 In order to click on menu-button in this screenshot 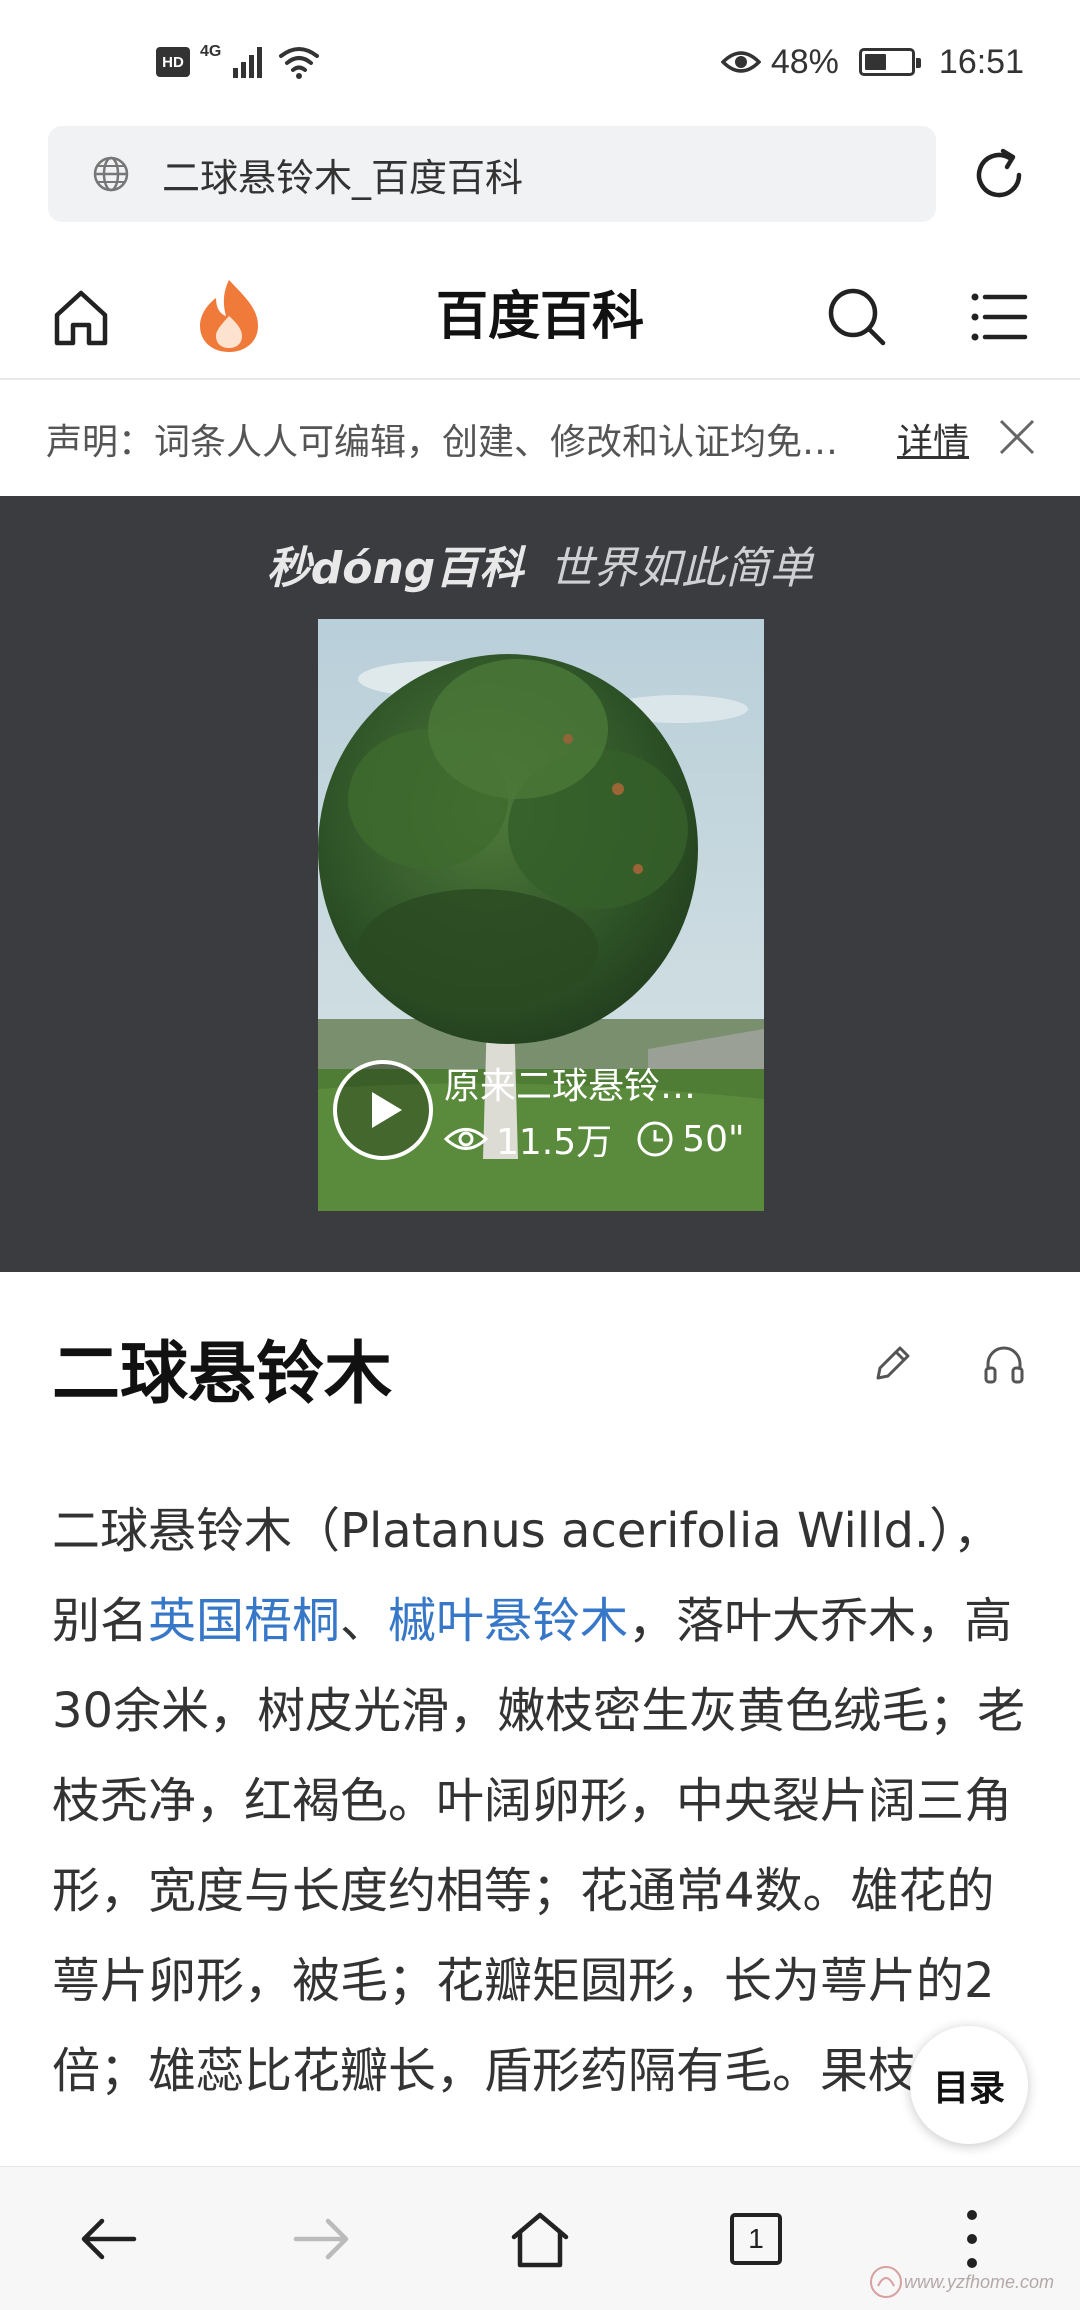, I will do `click(999, 317)`.